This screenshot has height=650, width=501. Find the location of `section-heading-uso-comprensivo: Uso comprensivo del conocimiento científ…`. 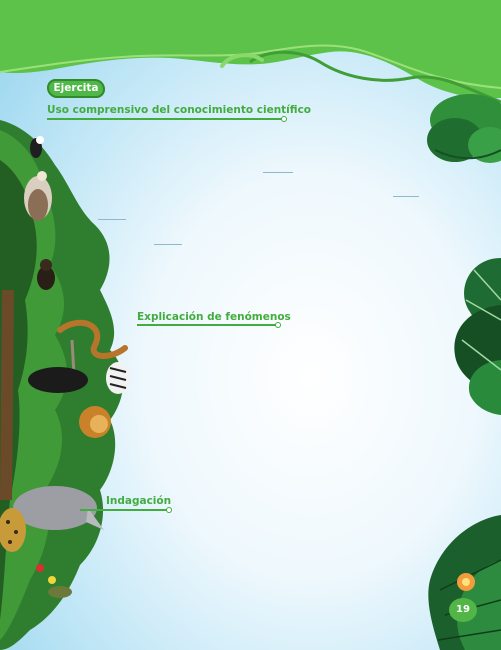

section-heading-uso-comprensivo: Uso comprensivo del conocimiento científ… is located at coordinates (179, 110).